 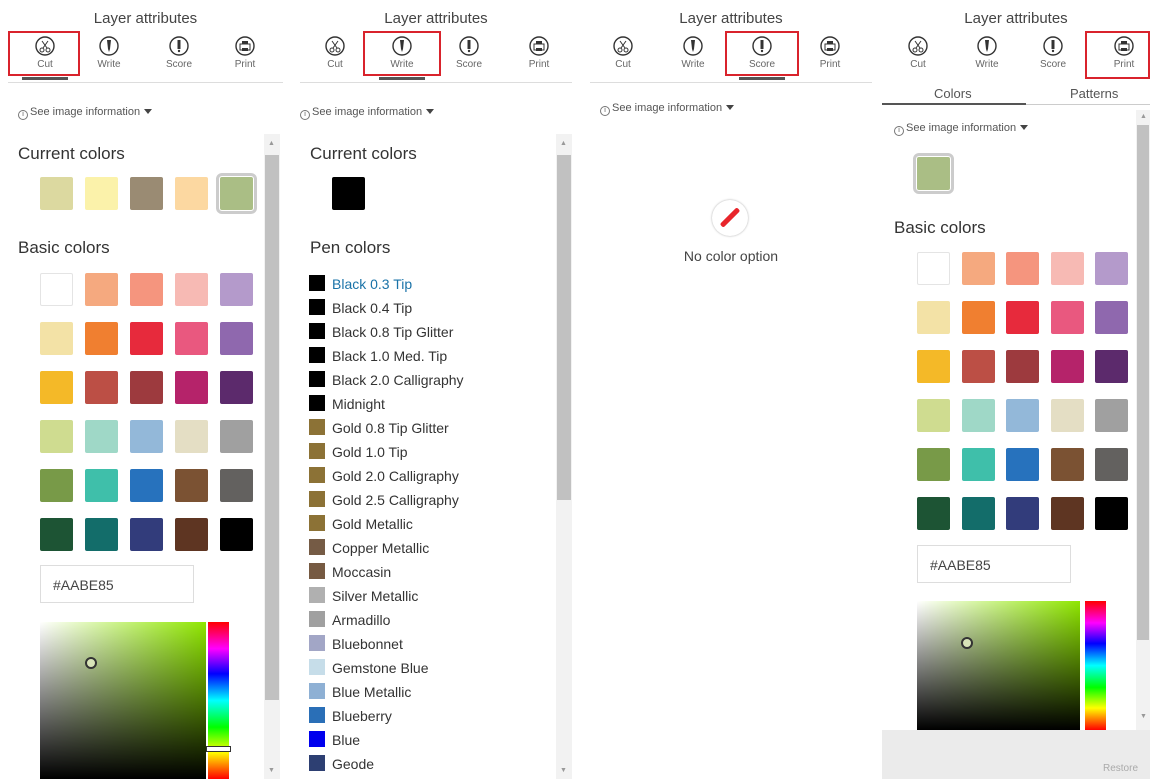 I want to click on pen-color-item: Moccasin, so click(x=350, y=573).